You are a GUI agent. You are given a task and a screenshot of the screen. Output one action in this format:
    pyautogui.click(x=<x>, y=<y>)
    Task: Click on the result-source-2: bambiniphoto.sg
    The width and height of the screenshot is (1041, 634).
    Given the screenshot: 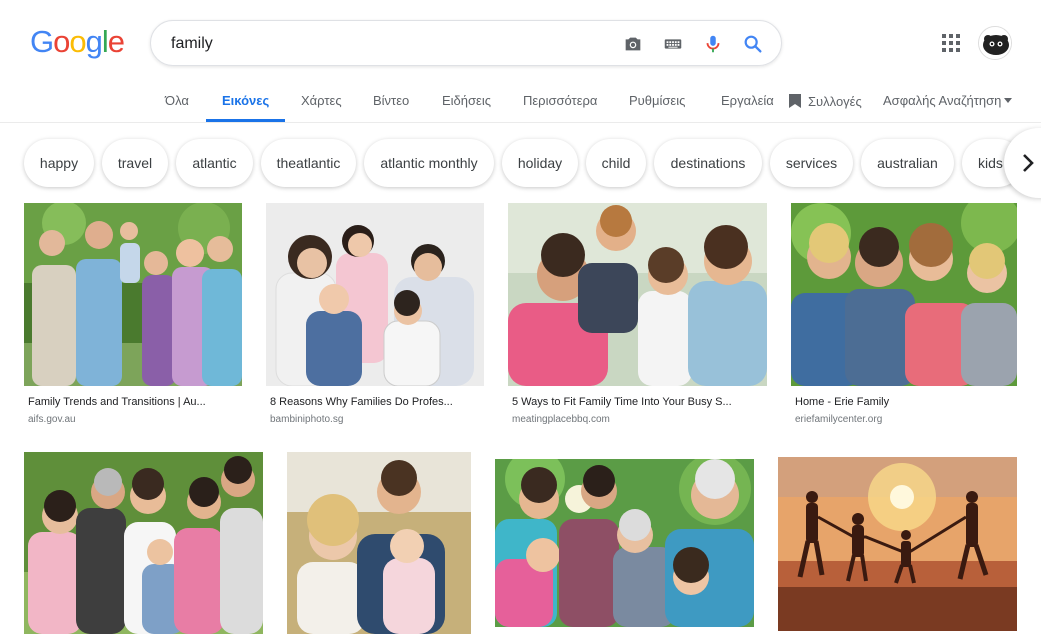 What is the action you would take?
    pyautogui.click(x=307, y=419)
    